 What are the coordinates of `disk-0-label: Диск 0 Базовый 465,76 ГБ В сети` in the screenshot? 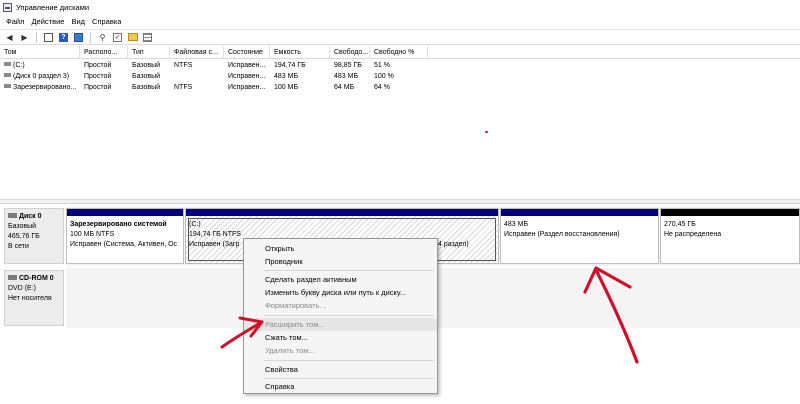 It's located at (34, 236).